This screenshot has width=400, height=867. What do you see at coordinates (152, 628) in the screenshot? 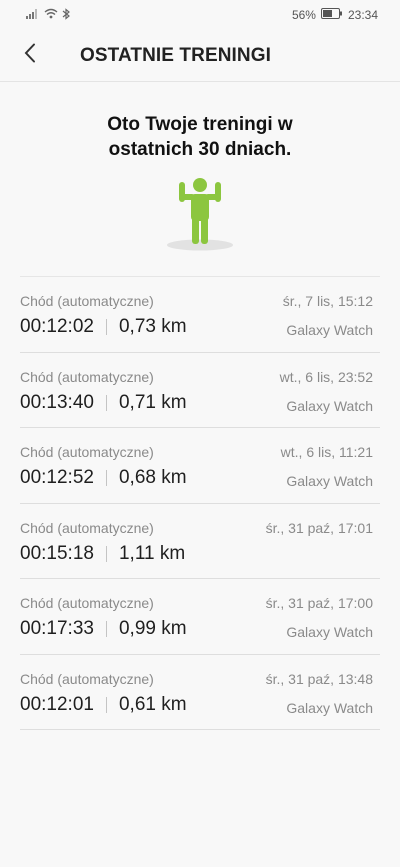
I see `workout-distance: 0,99 km` at bounding box center [152, 628].